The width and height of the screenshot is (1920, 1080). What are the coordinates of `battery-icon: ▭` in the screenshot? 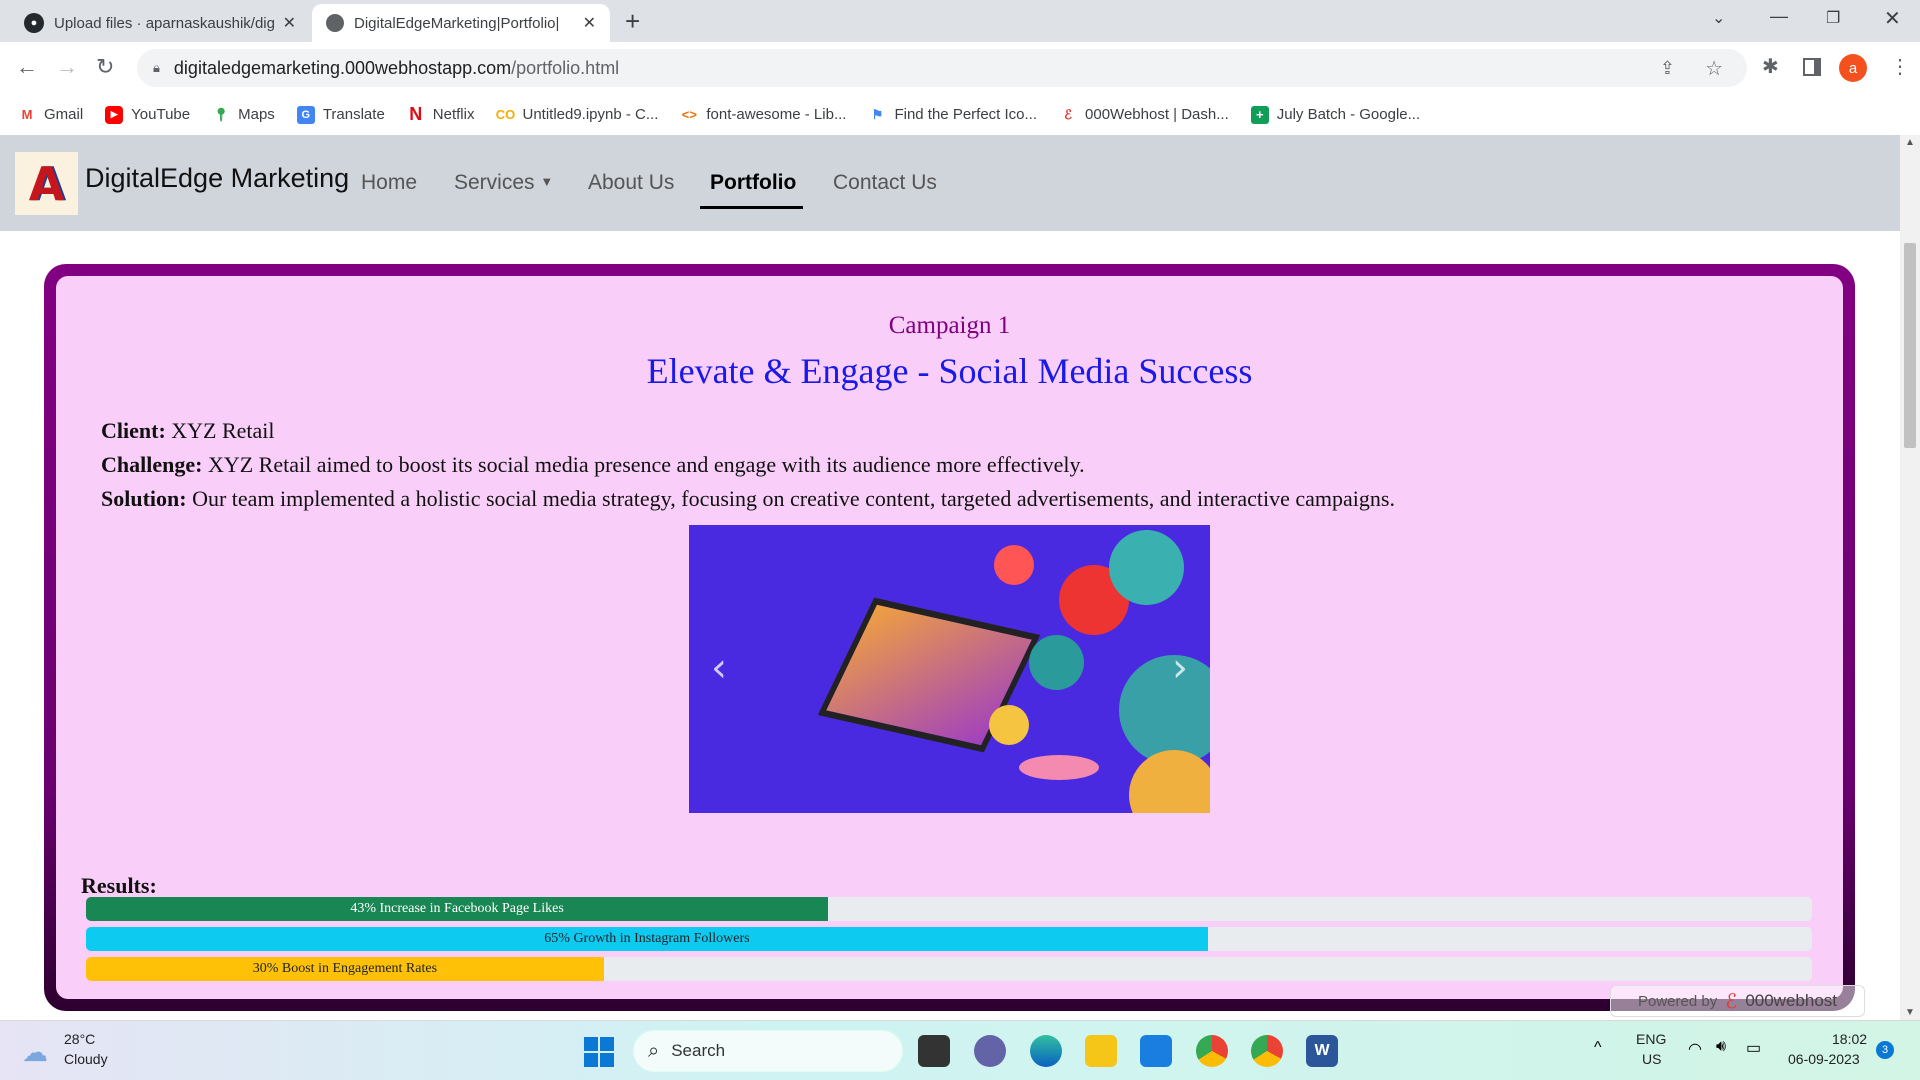 It's located at (1753, 1048).